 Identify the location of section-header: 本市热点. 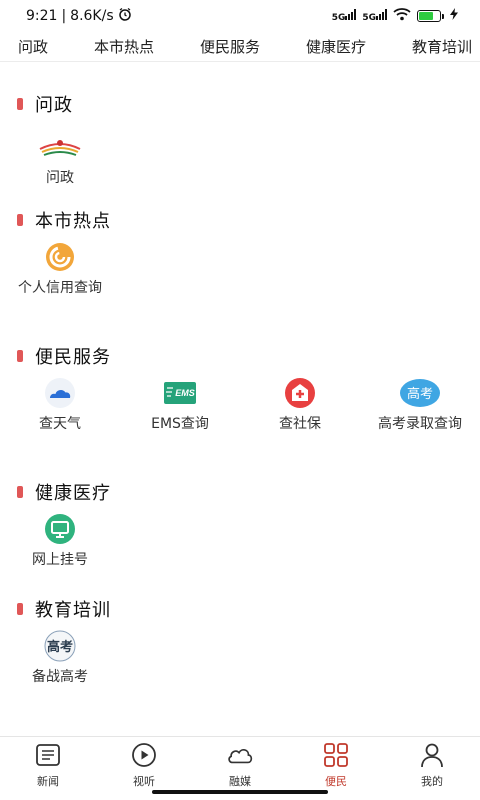
(240, 220).